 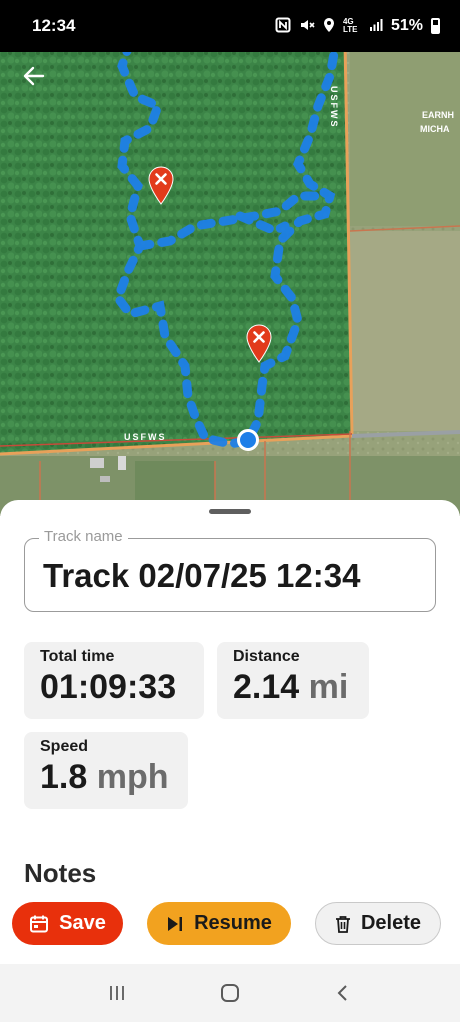 What do you see at coordinates (328, 687) in the screenshot?
I see `distance-unit: mi` at bounding box center [328, 687].